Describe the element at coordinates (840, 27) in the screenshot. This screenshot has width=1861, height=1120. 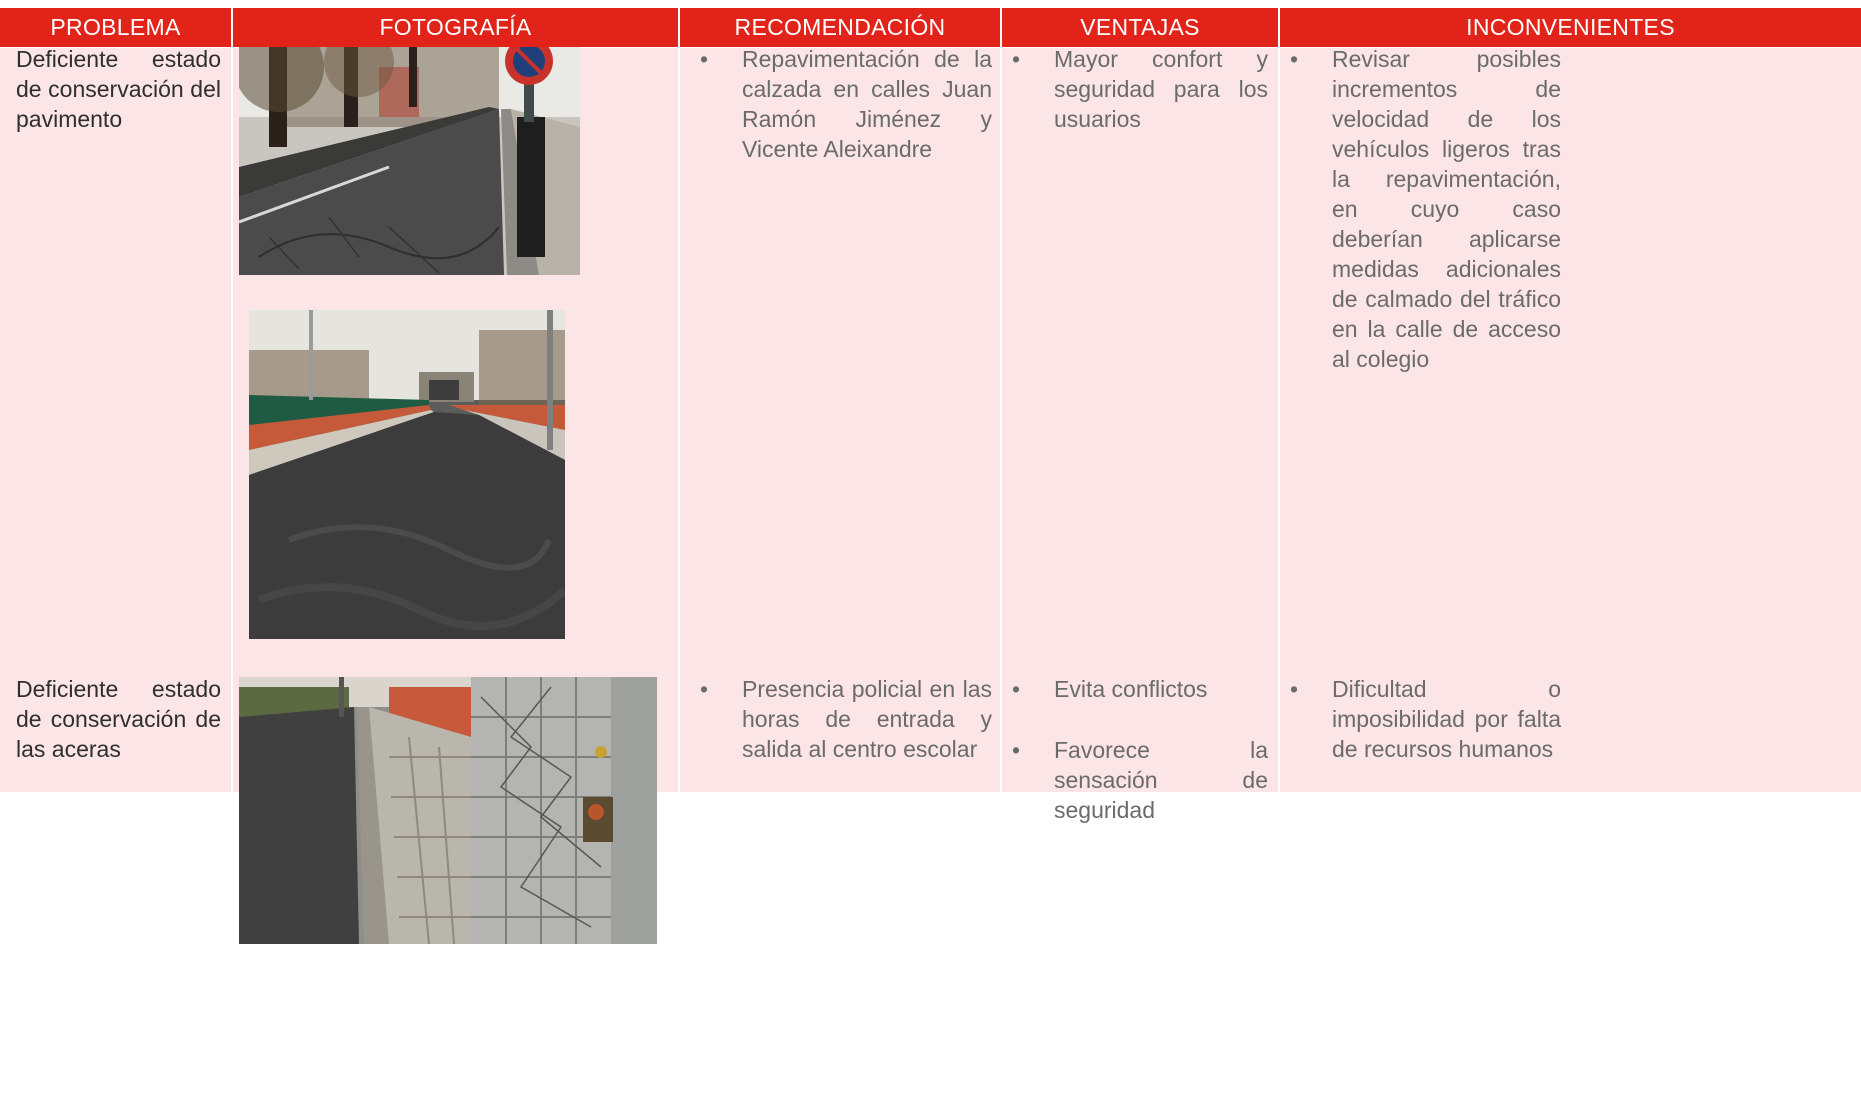
I see `header-recomendacion: RECOMENDACIÓN` at that location.